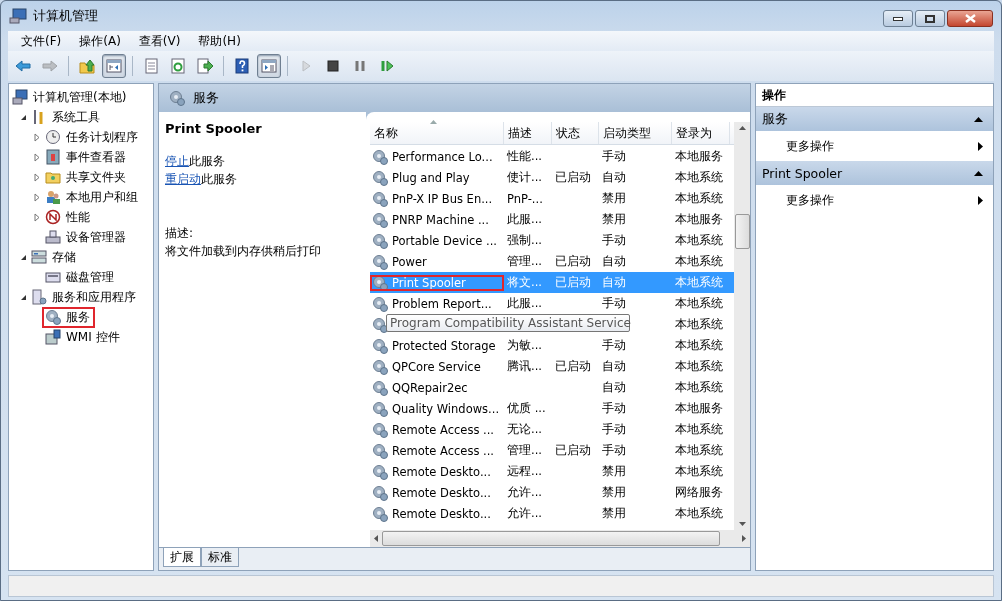  What do you see at coordinates (430, 177) in the screenshot?
I see `table-cell-text: Plug and Play` at bounding box center [430, 177].